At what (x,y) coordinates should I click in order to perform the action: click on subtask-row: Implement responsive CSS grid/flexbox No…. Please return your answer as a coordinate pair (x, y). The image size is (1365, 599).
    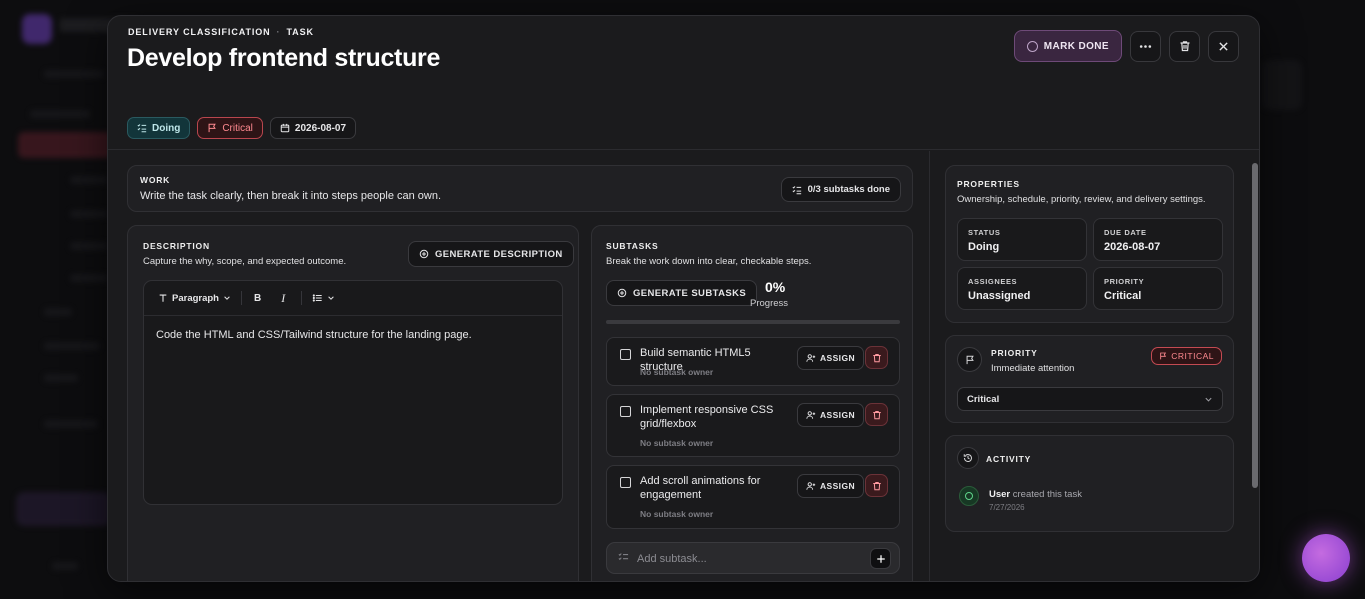
    Looking at the image, I should click on (753, 425).